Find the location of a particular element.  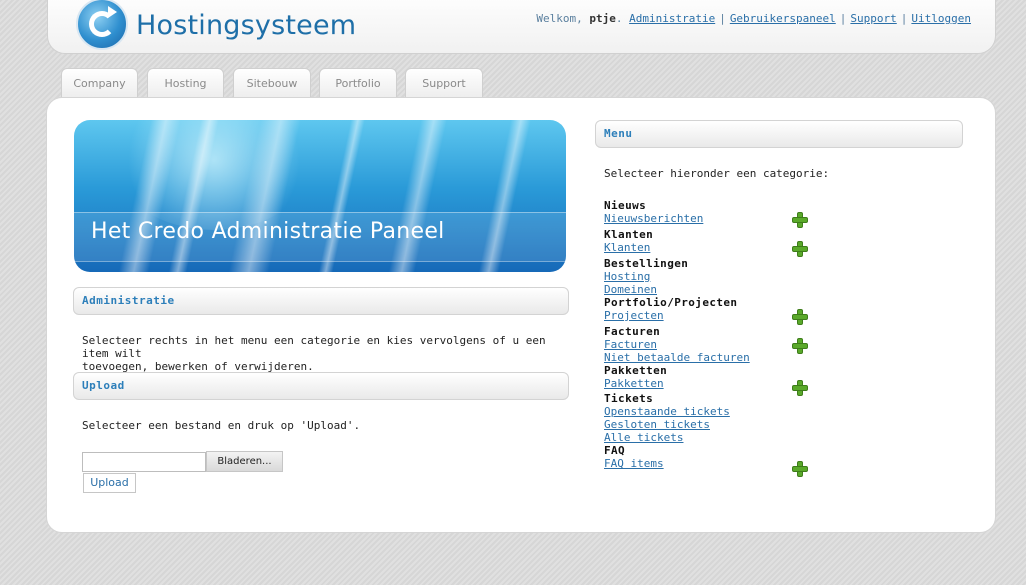

category-klanten: Klanten is located at coordinates (629, 234).